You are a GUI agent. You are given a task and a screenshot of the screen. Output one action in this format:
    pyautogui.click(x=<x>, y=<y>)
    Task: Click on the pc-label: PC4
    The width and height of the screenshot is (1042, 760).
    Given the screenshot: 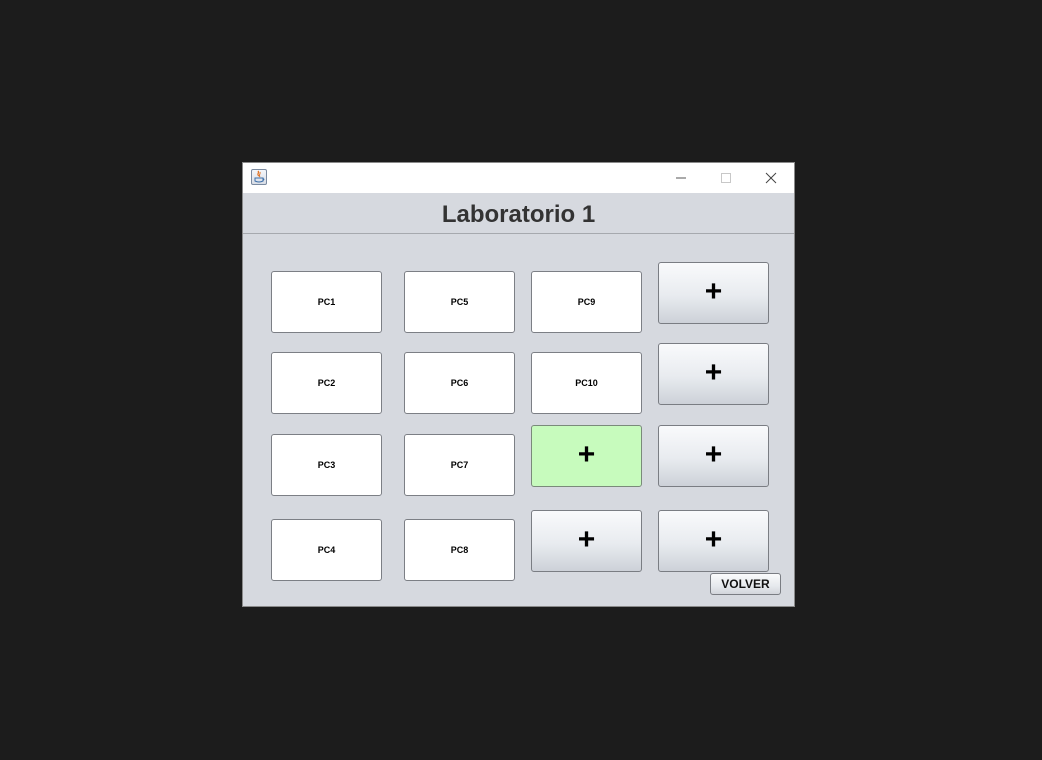 What is the action you would take?
    pyautogui.click(x=326, y=550)
    